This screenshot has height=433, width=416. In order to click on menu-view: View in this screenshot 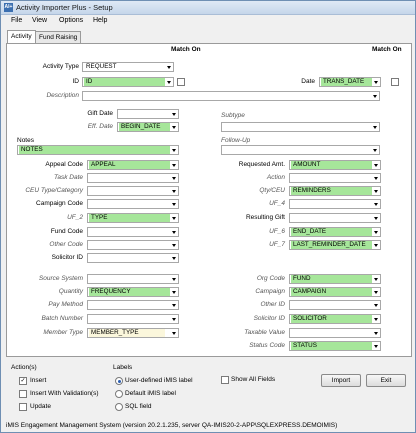, I will do `click(39, 21)`.